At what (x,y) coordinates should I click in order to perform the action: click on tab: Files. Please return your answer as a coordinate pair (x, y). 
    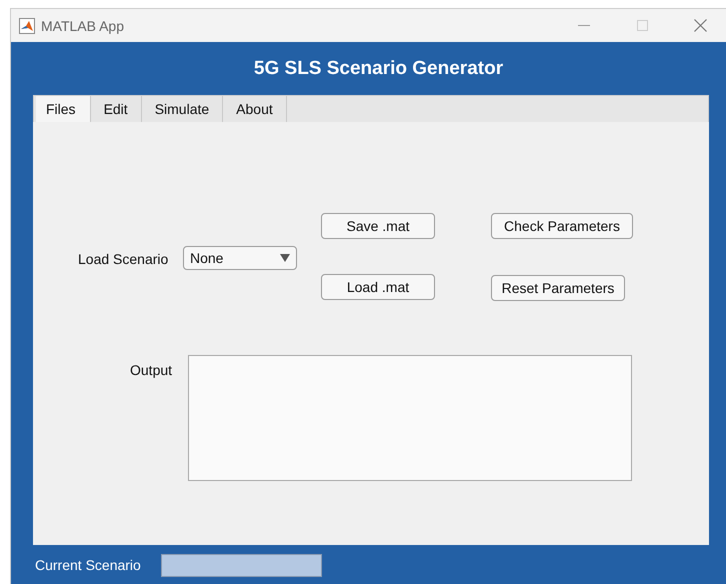
    Looking at the image, I should click on (63, 109).